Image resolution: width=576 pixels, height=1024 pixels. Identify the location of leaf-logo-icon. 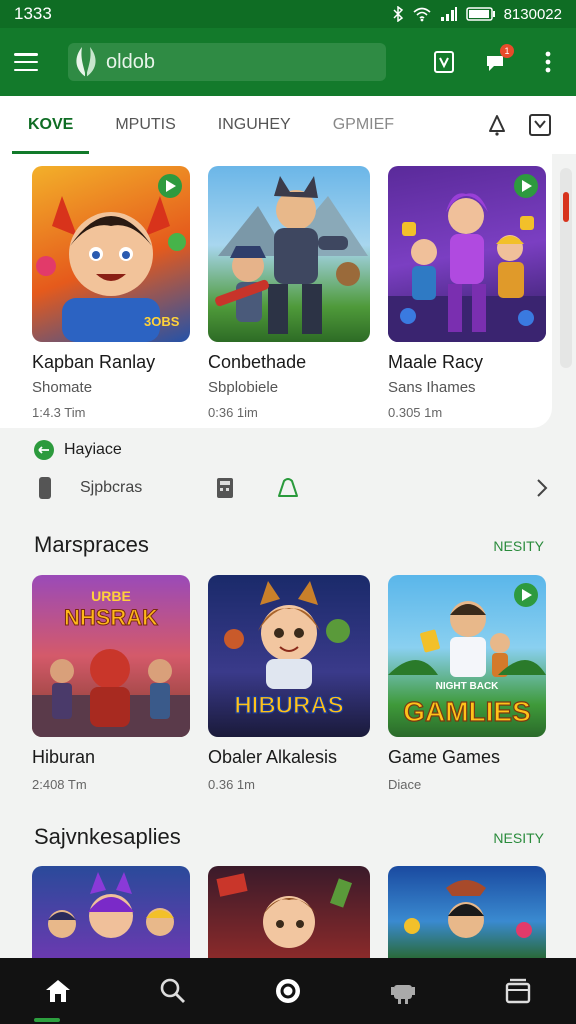
(86, 62).